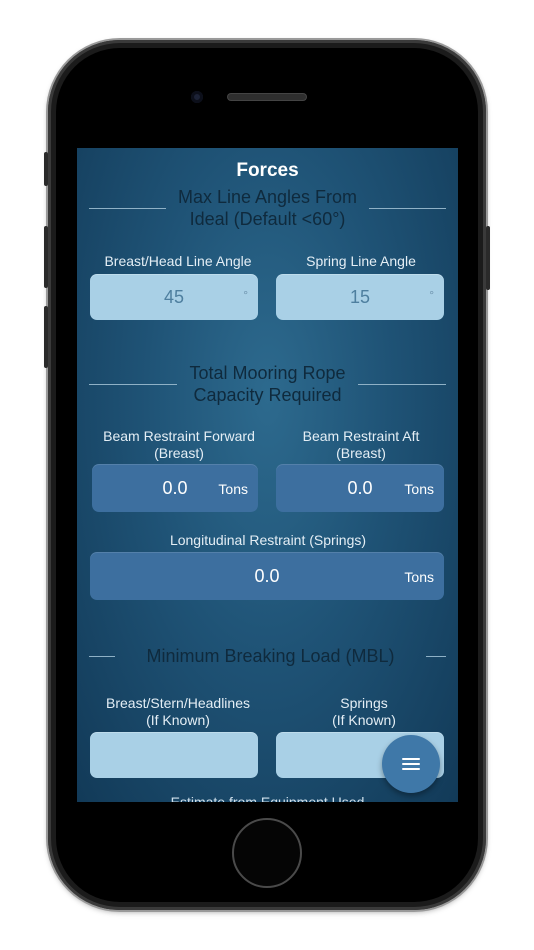 The width and height of the screenshot is (534, 950). I want to click on spring-angle-value: 15, so click(360, 297).